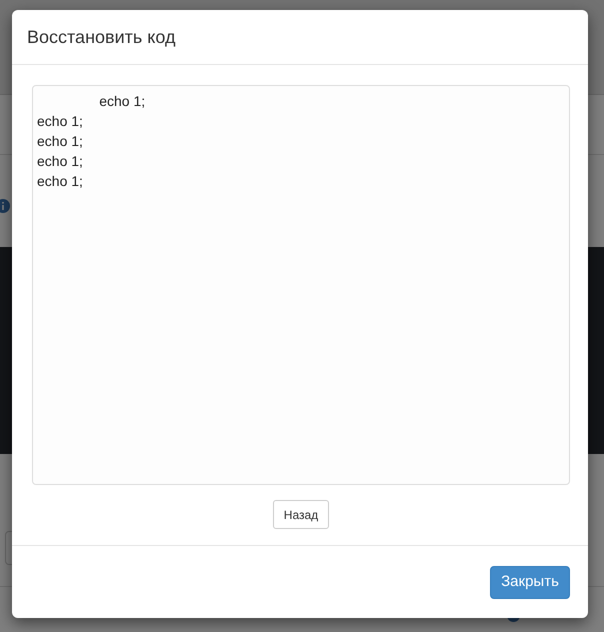 Image resolution: width=604 pixels, height=632 pixels. Describe the element at coordinates (301, 514) in the screenshot. I see `back-button: Назад` at that location.